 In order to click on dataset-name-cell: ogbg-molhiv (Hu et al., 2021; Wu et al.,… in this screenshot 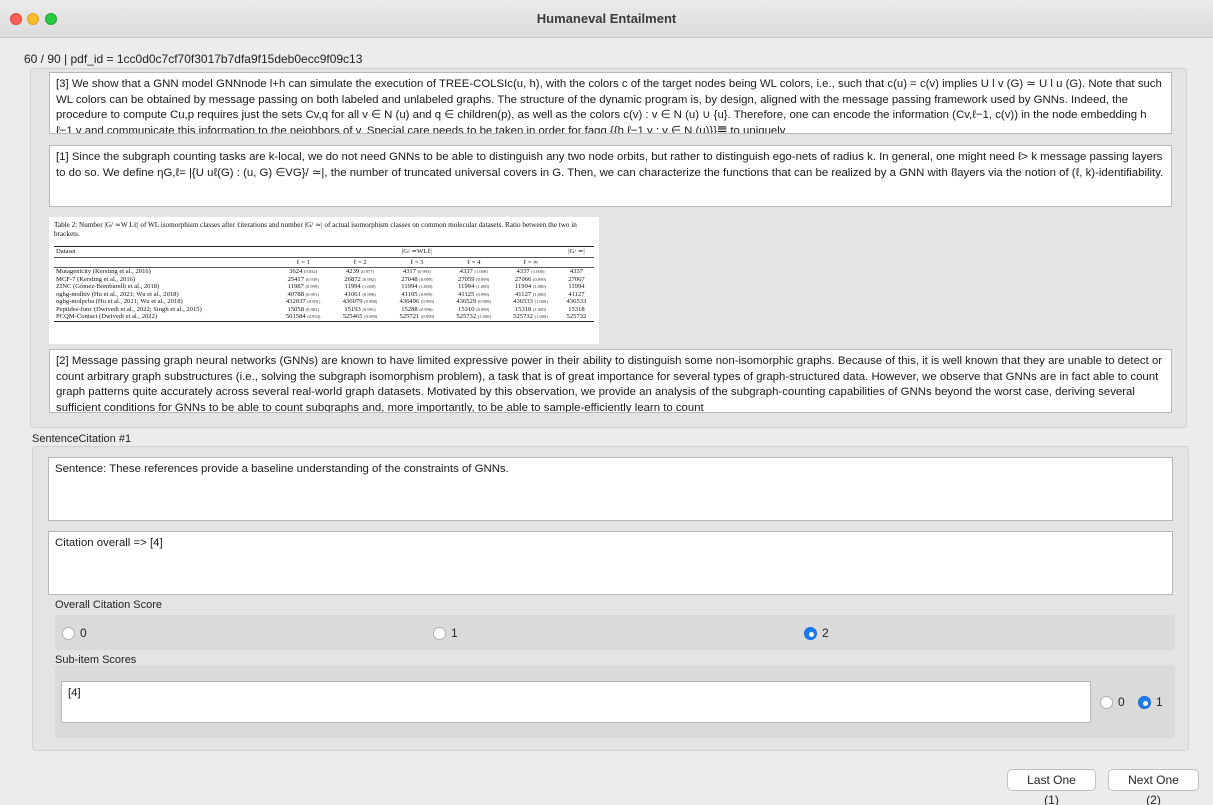, I will do `click(117, 294)`.